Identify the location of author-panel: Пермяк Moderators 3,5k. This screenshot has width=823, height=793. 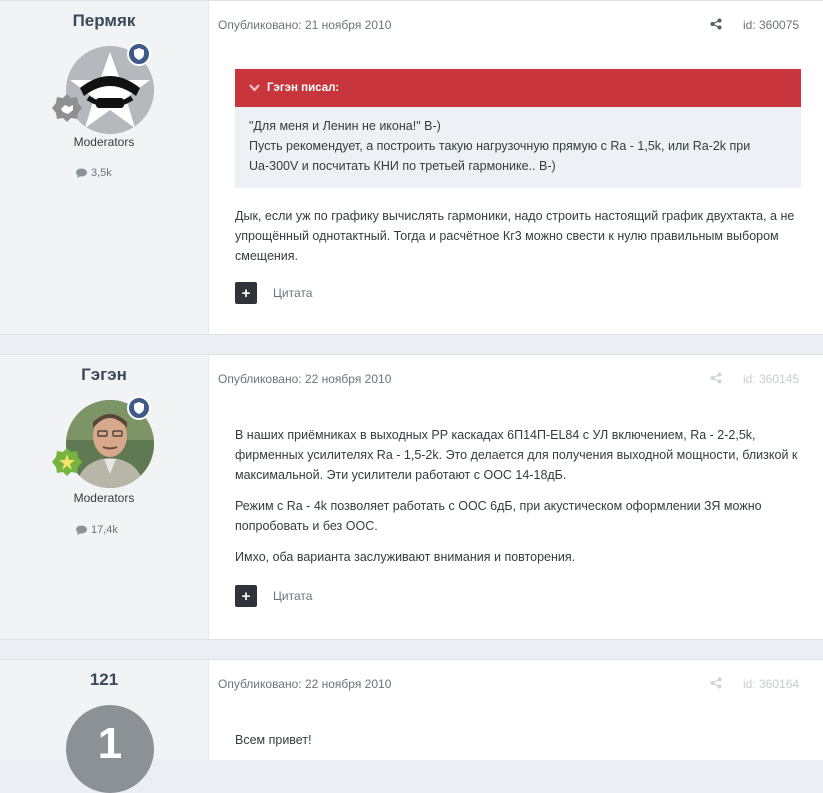
(104, 167).